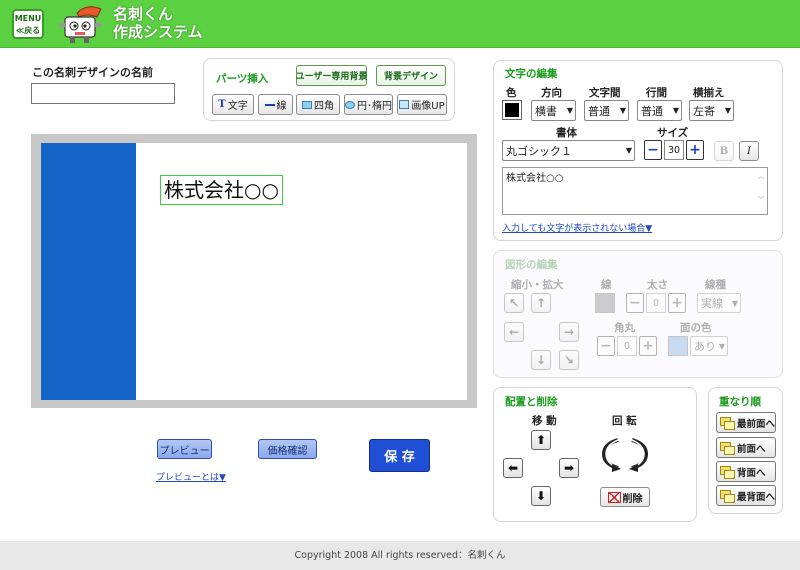 The width and height of the screenshot is (800, 570). I want to click on line-spacing-select: 普通 ▼, so click(659, 110).